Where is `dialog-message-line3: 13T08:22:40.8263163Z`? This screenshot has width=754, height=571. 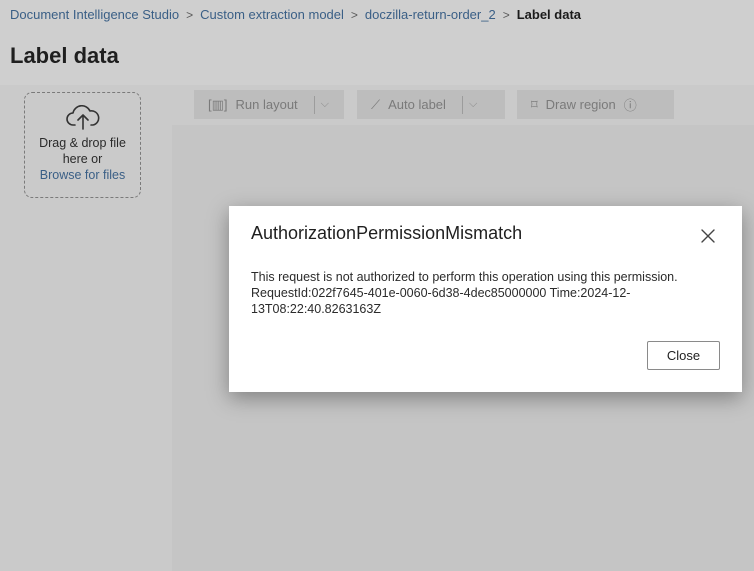
dialog-message-line3: 13T08:22:40.8263163Z is located at coordinates (316, 309).